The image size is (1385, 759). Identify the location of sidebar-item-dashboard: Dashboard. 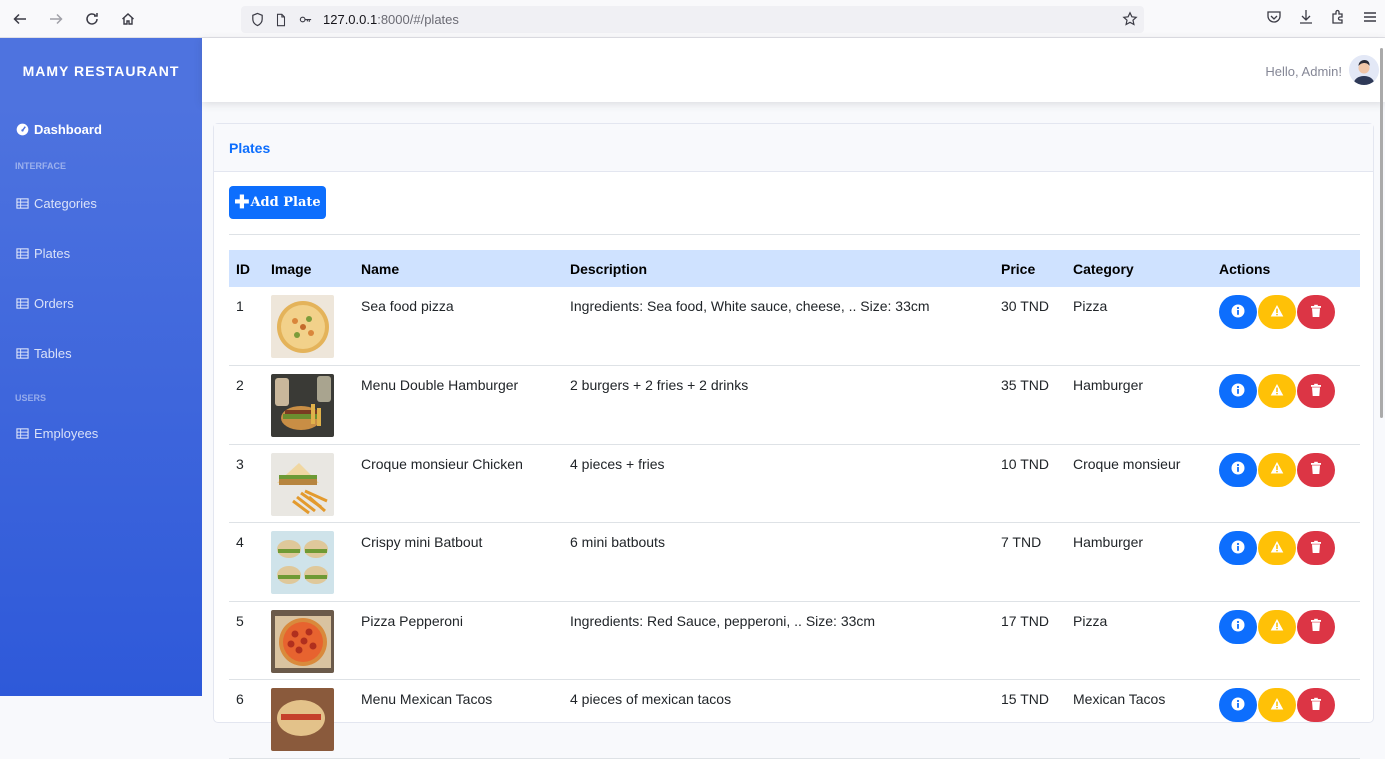
(101, 129).